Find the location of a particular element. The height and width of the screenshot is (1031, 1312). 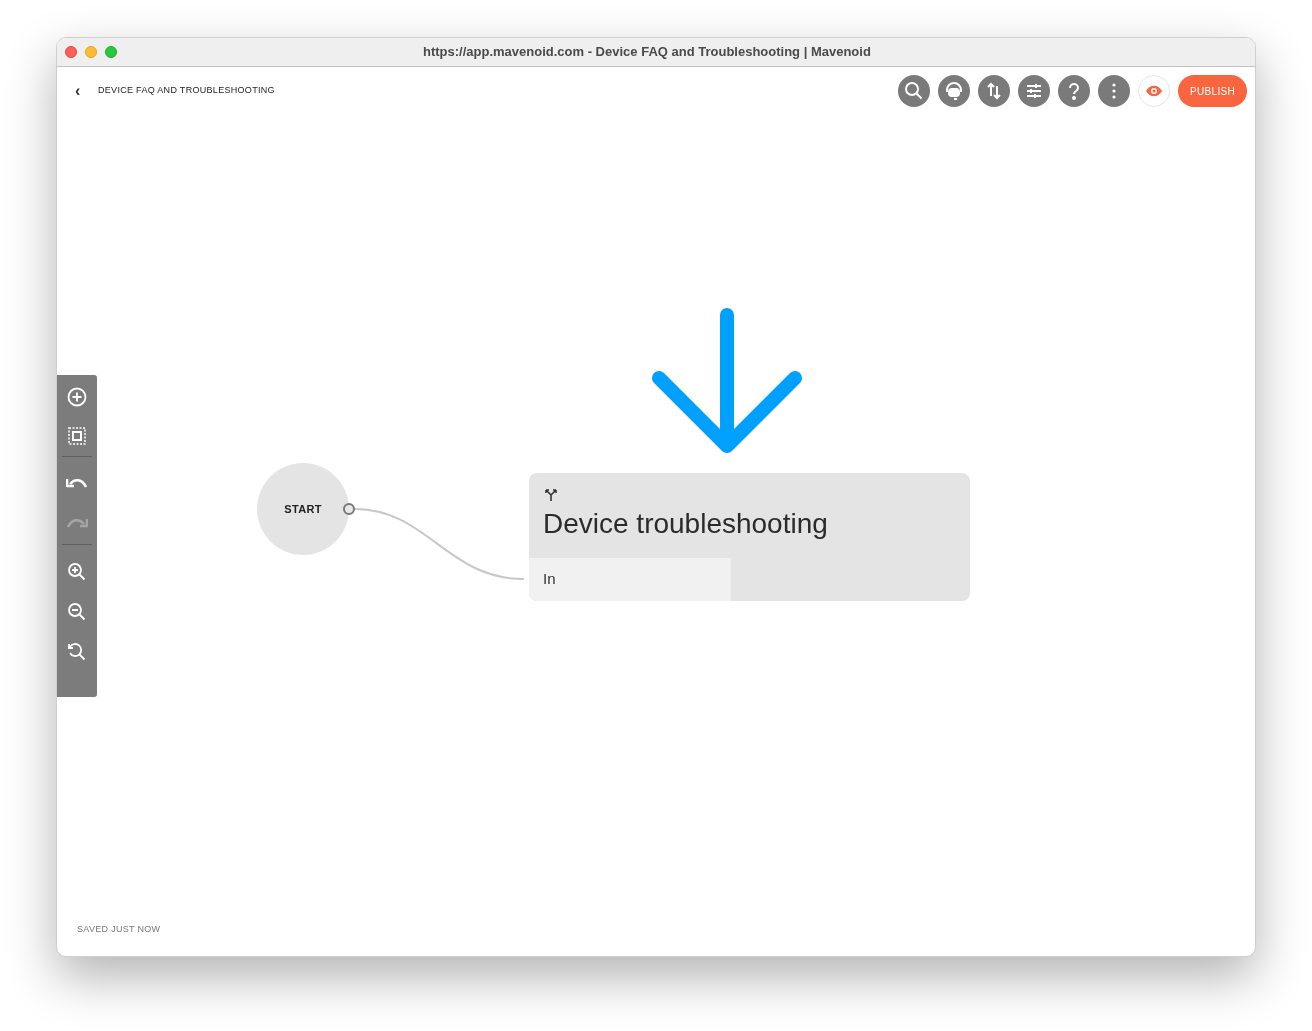

eye-icon is located at coordinates (1154, 91).